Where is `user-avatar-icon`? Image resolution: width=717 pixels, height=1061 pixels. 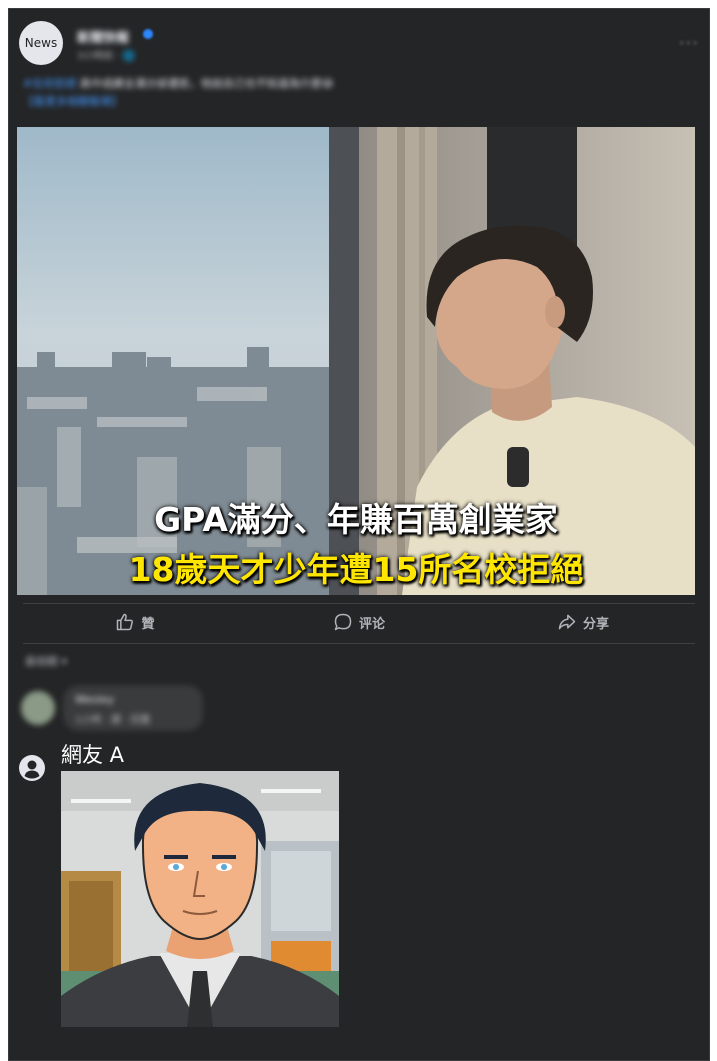
user-avatar-icon is located at coordinates (32, 768).